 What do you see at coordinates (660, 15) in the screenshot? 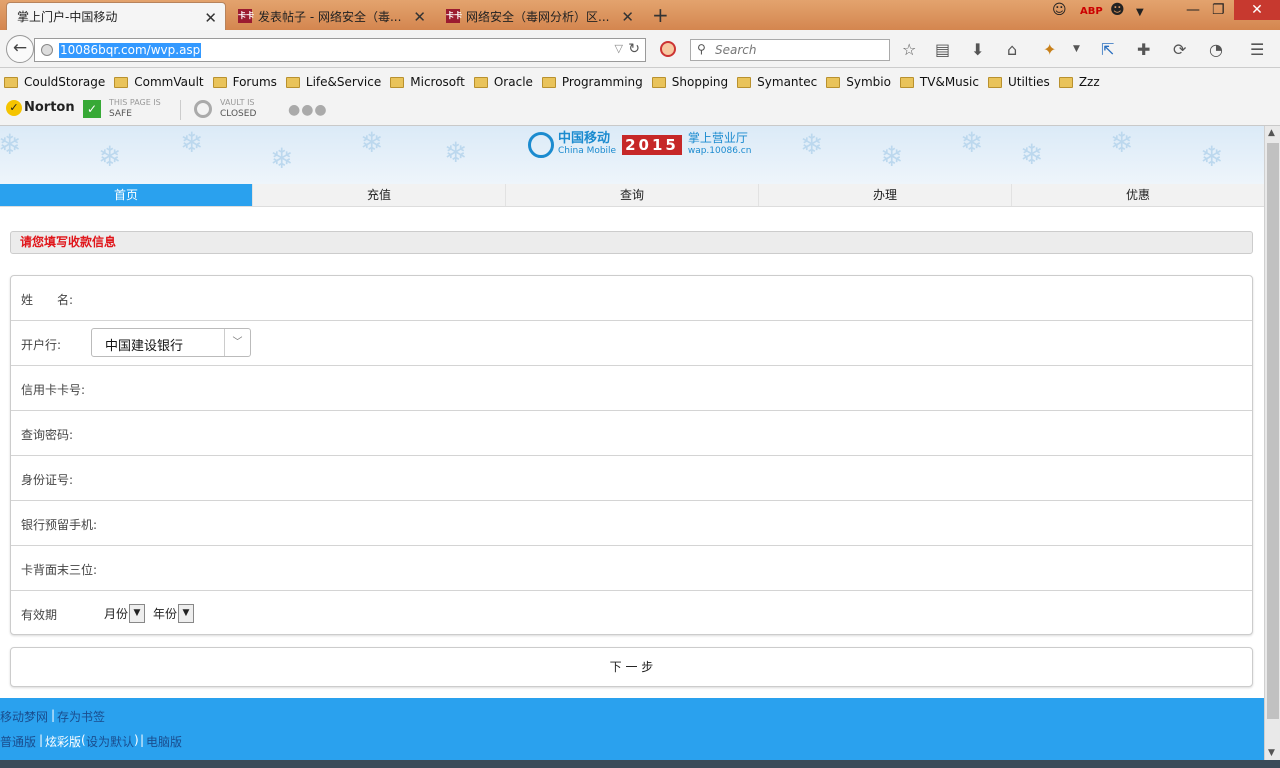
I see `new-tab-button: +` at bounding box center [660, 15].